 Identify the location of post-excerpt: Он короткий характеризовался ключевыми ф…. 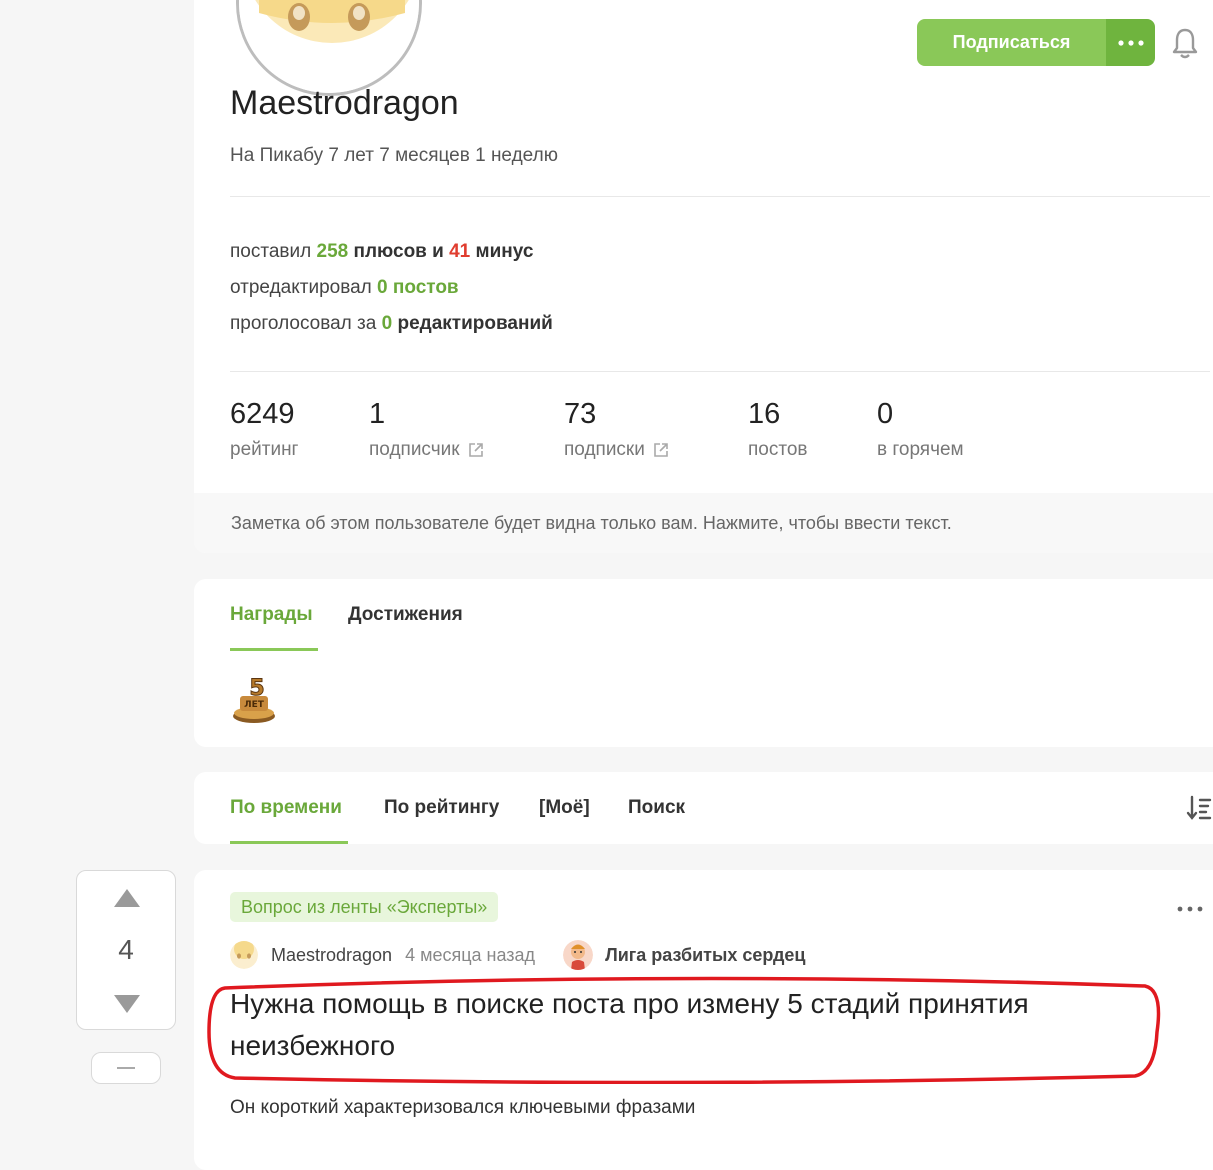
(463, 1107).